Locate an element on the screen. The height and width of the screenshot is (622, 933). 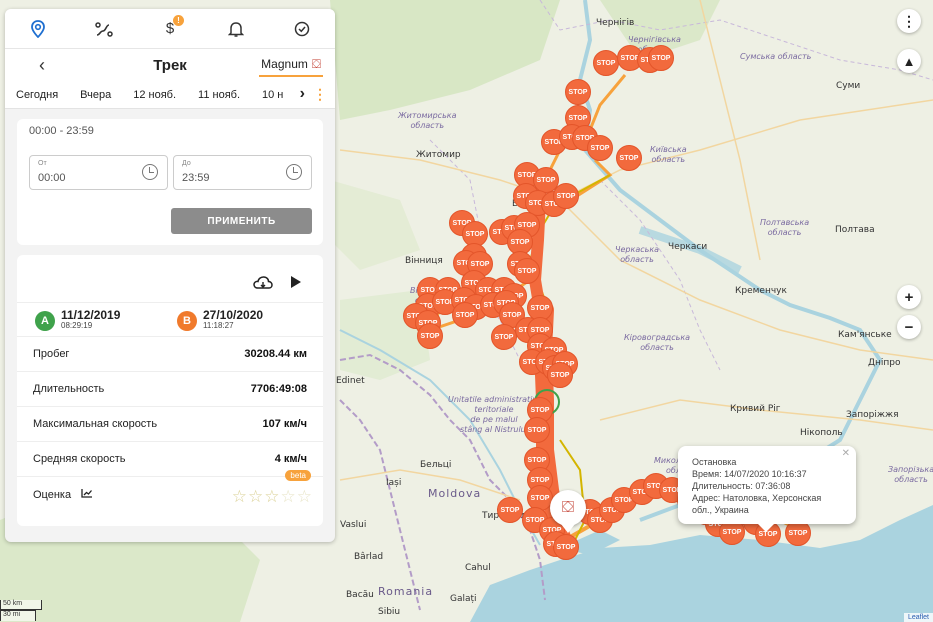
stat-value: 7706:49:08 is located at coordinates (278, 389).